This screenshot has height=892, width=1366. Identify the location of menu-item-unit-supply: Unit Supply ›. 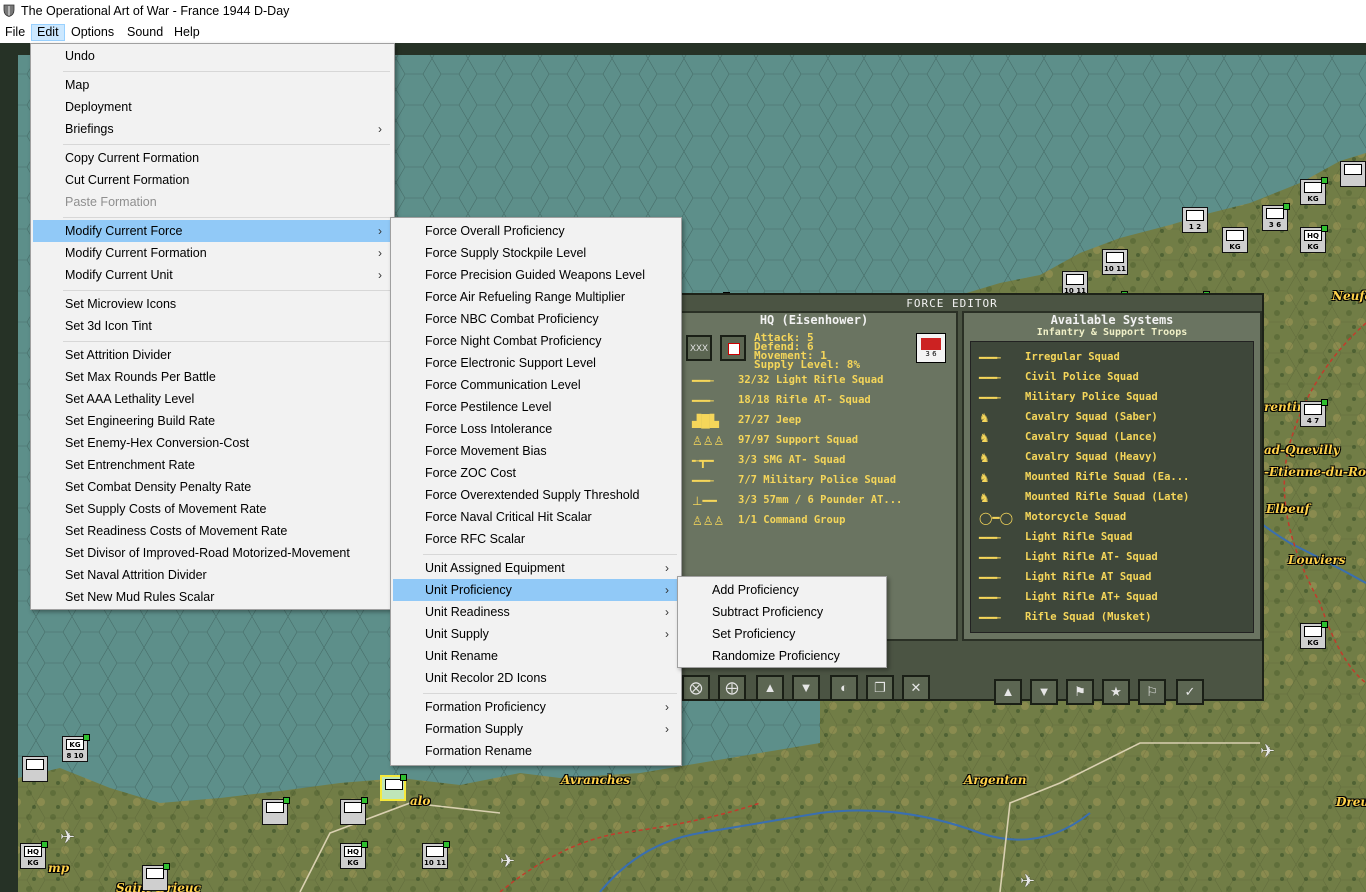
(536, 634).